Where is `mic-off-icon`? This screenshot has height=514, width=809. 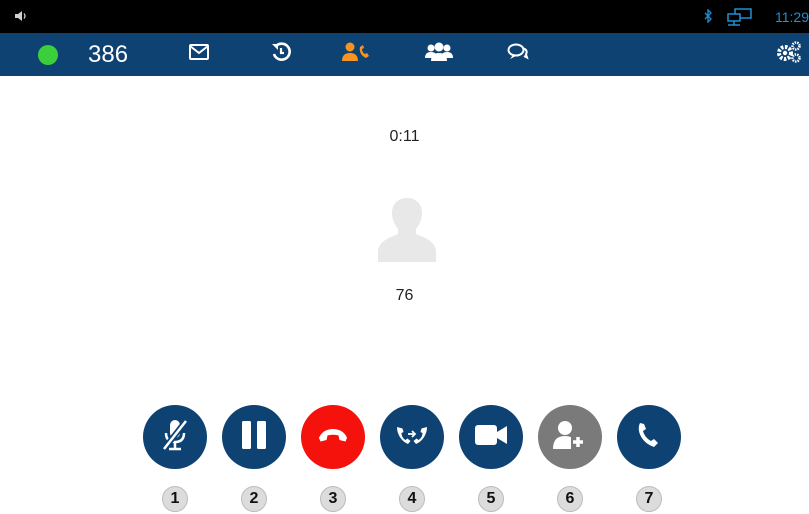 mic-off-icon is located at coordinates (175, 437).